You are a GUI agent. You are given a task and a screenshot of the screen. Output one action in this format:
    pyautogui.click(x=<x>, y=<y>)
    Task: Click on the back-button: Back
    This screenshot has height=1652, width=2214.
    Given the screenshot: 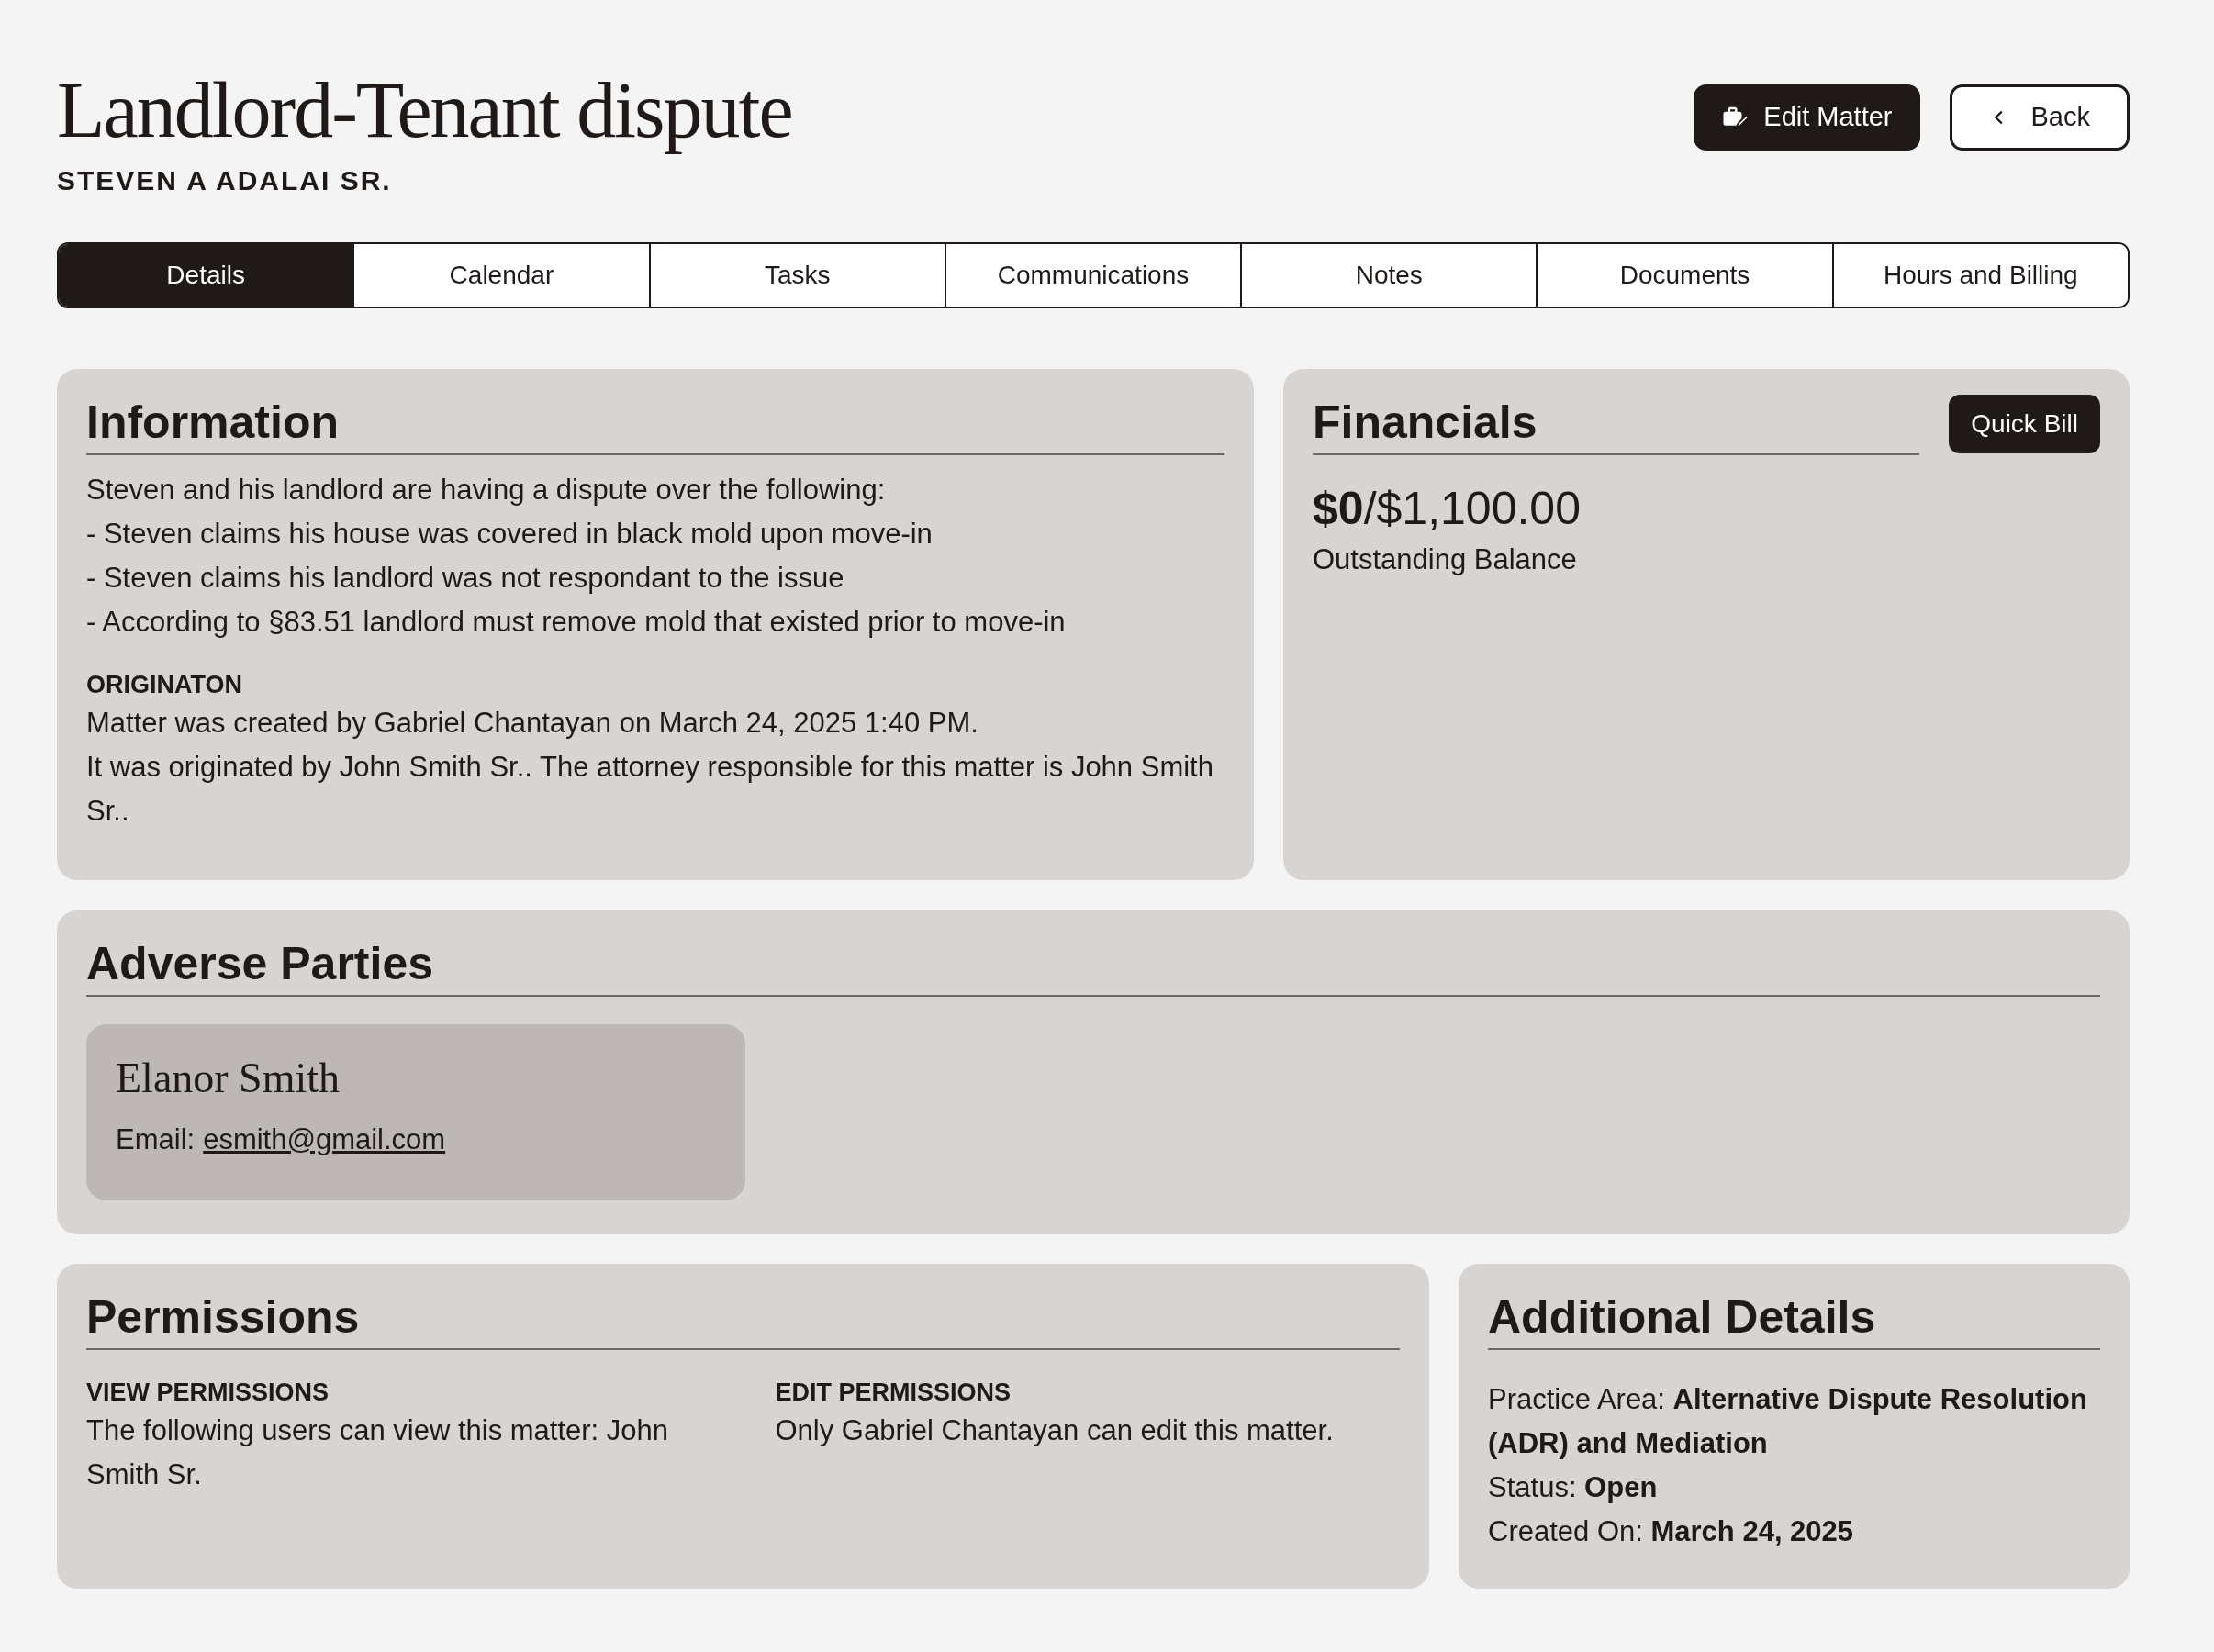 What is the action you would take?
    pyautogui.click(x=2039, y=117)
    